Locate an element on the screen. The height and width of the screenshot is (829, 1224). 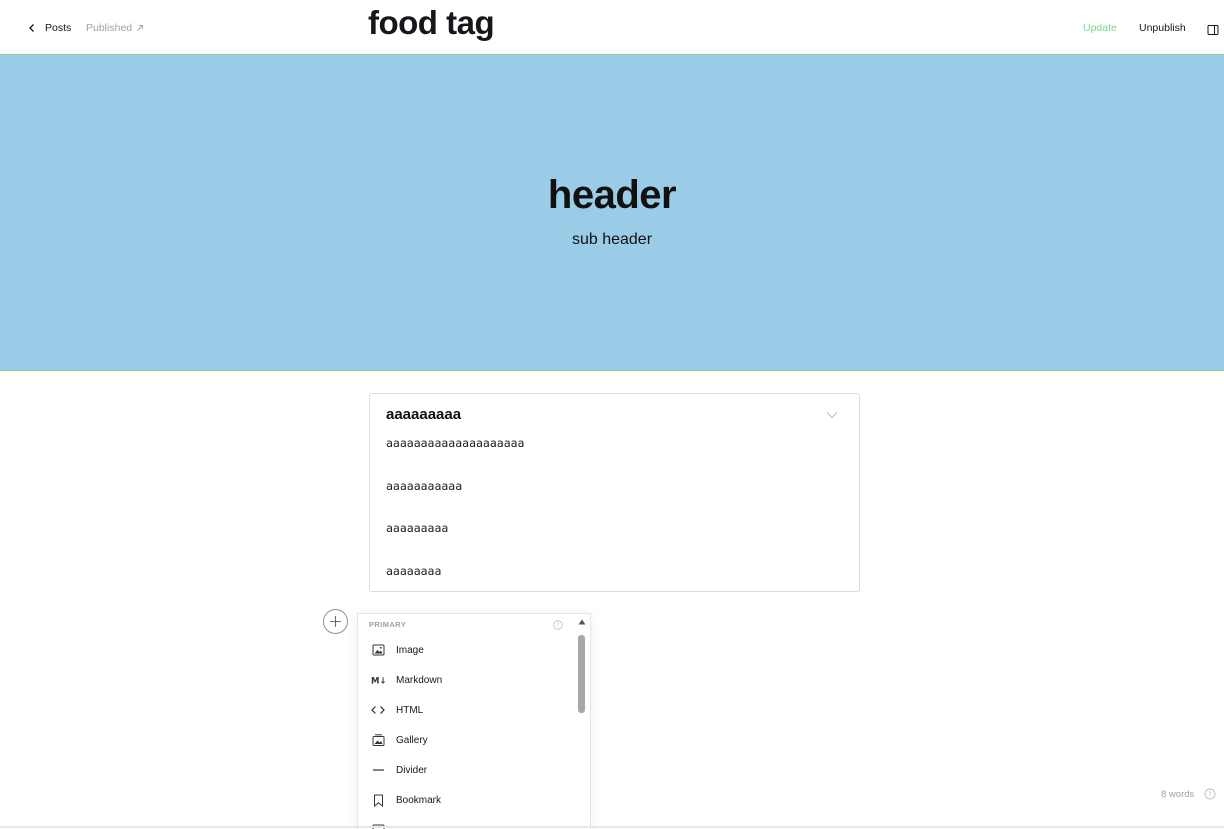
svg-text: M↓ is located at coordinates (378, 681).